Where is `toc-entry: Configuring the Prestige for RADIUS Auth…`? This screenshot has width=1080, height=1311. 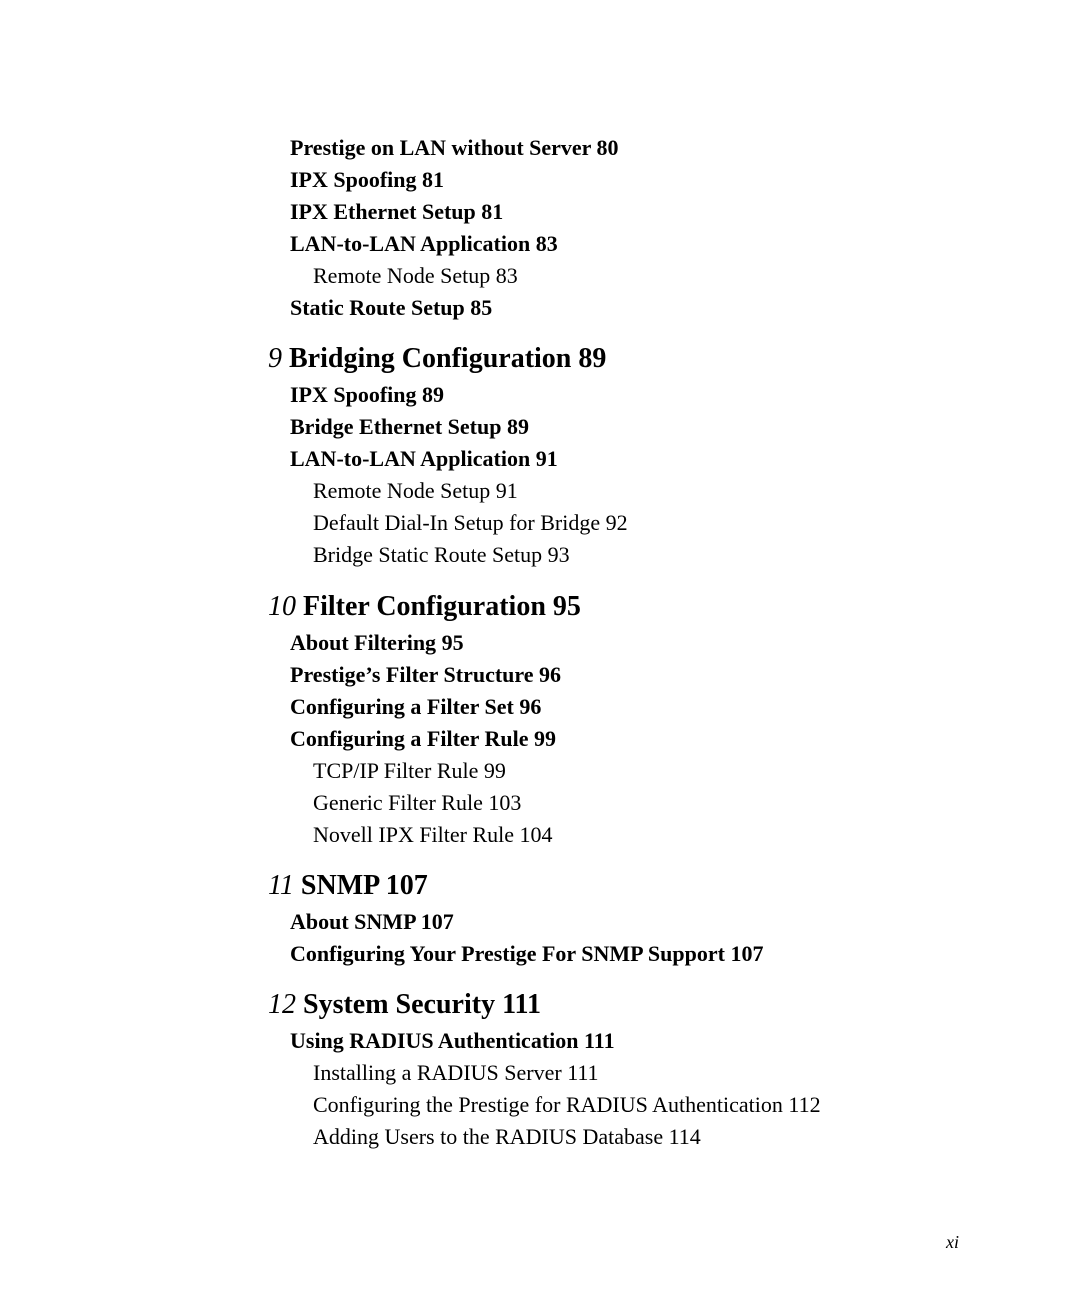 toc-entry: Configuring the Prestige for RADIUS Auth… is located at coordinates (567, 1105).